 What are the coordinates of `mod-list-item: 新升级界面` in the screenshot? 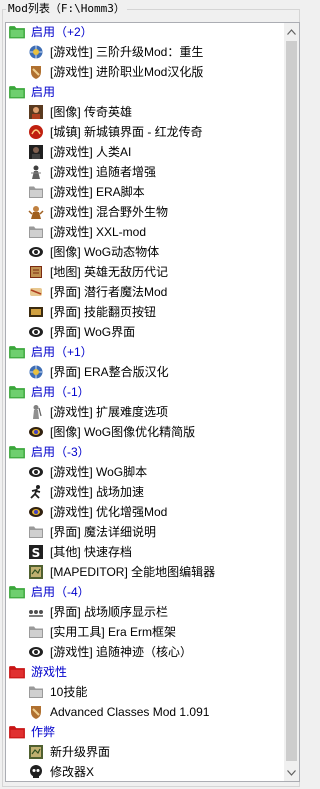 It's located at (145, 752).